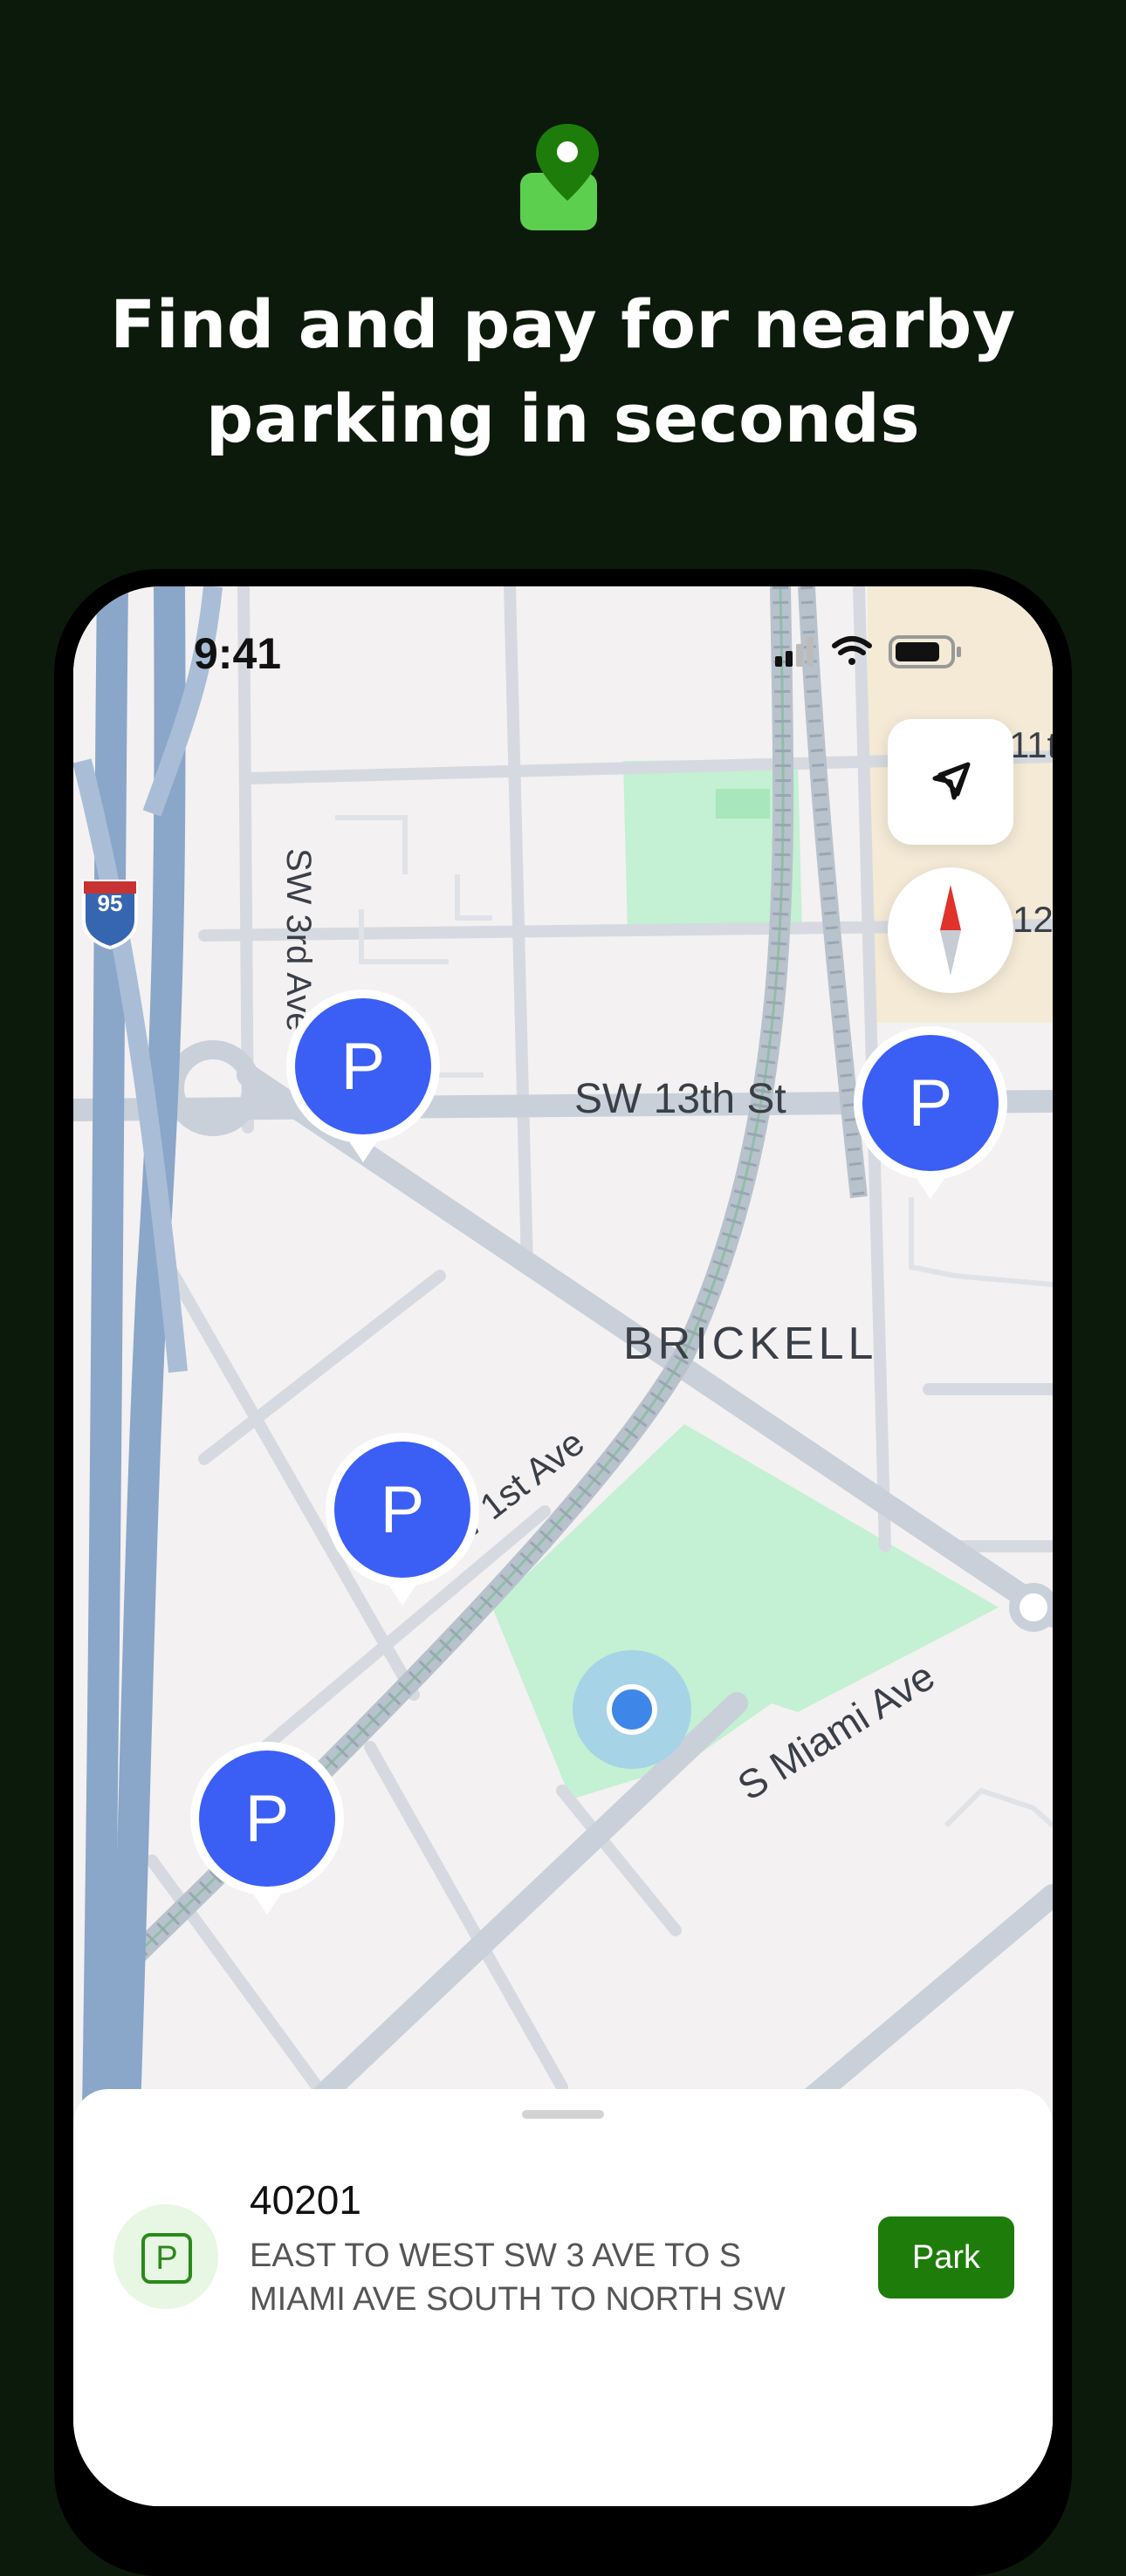  What do you see at coordinates (305, 2200) in the screenshot?
I see `zone-id: 40201` at bounding box center [305, 2200].